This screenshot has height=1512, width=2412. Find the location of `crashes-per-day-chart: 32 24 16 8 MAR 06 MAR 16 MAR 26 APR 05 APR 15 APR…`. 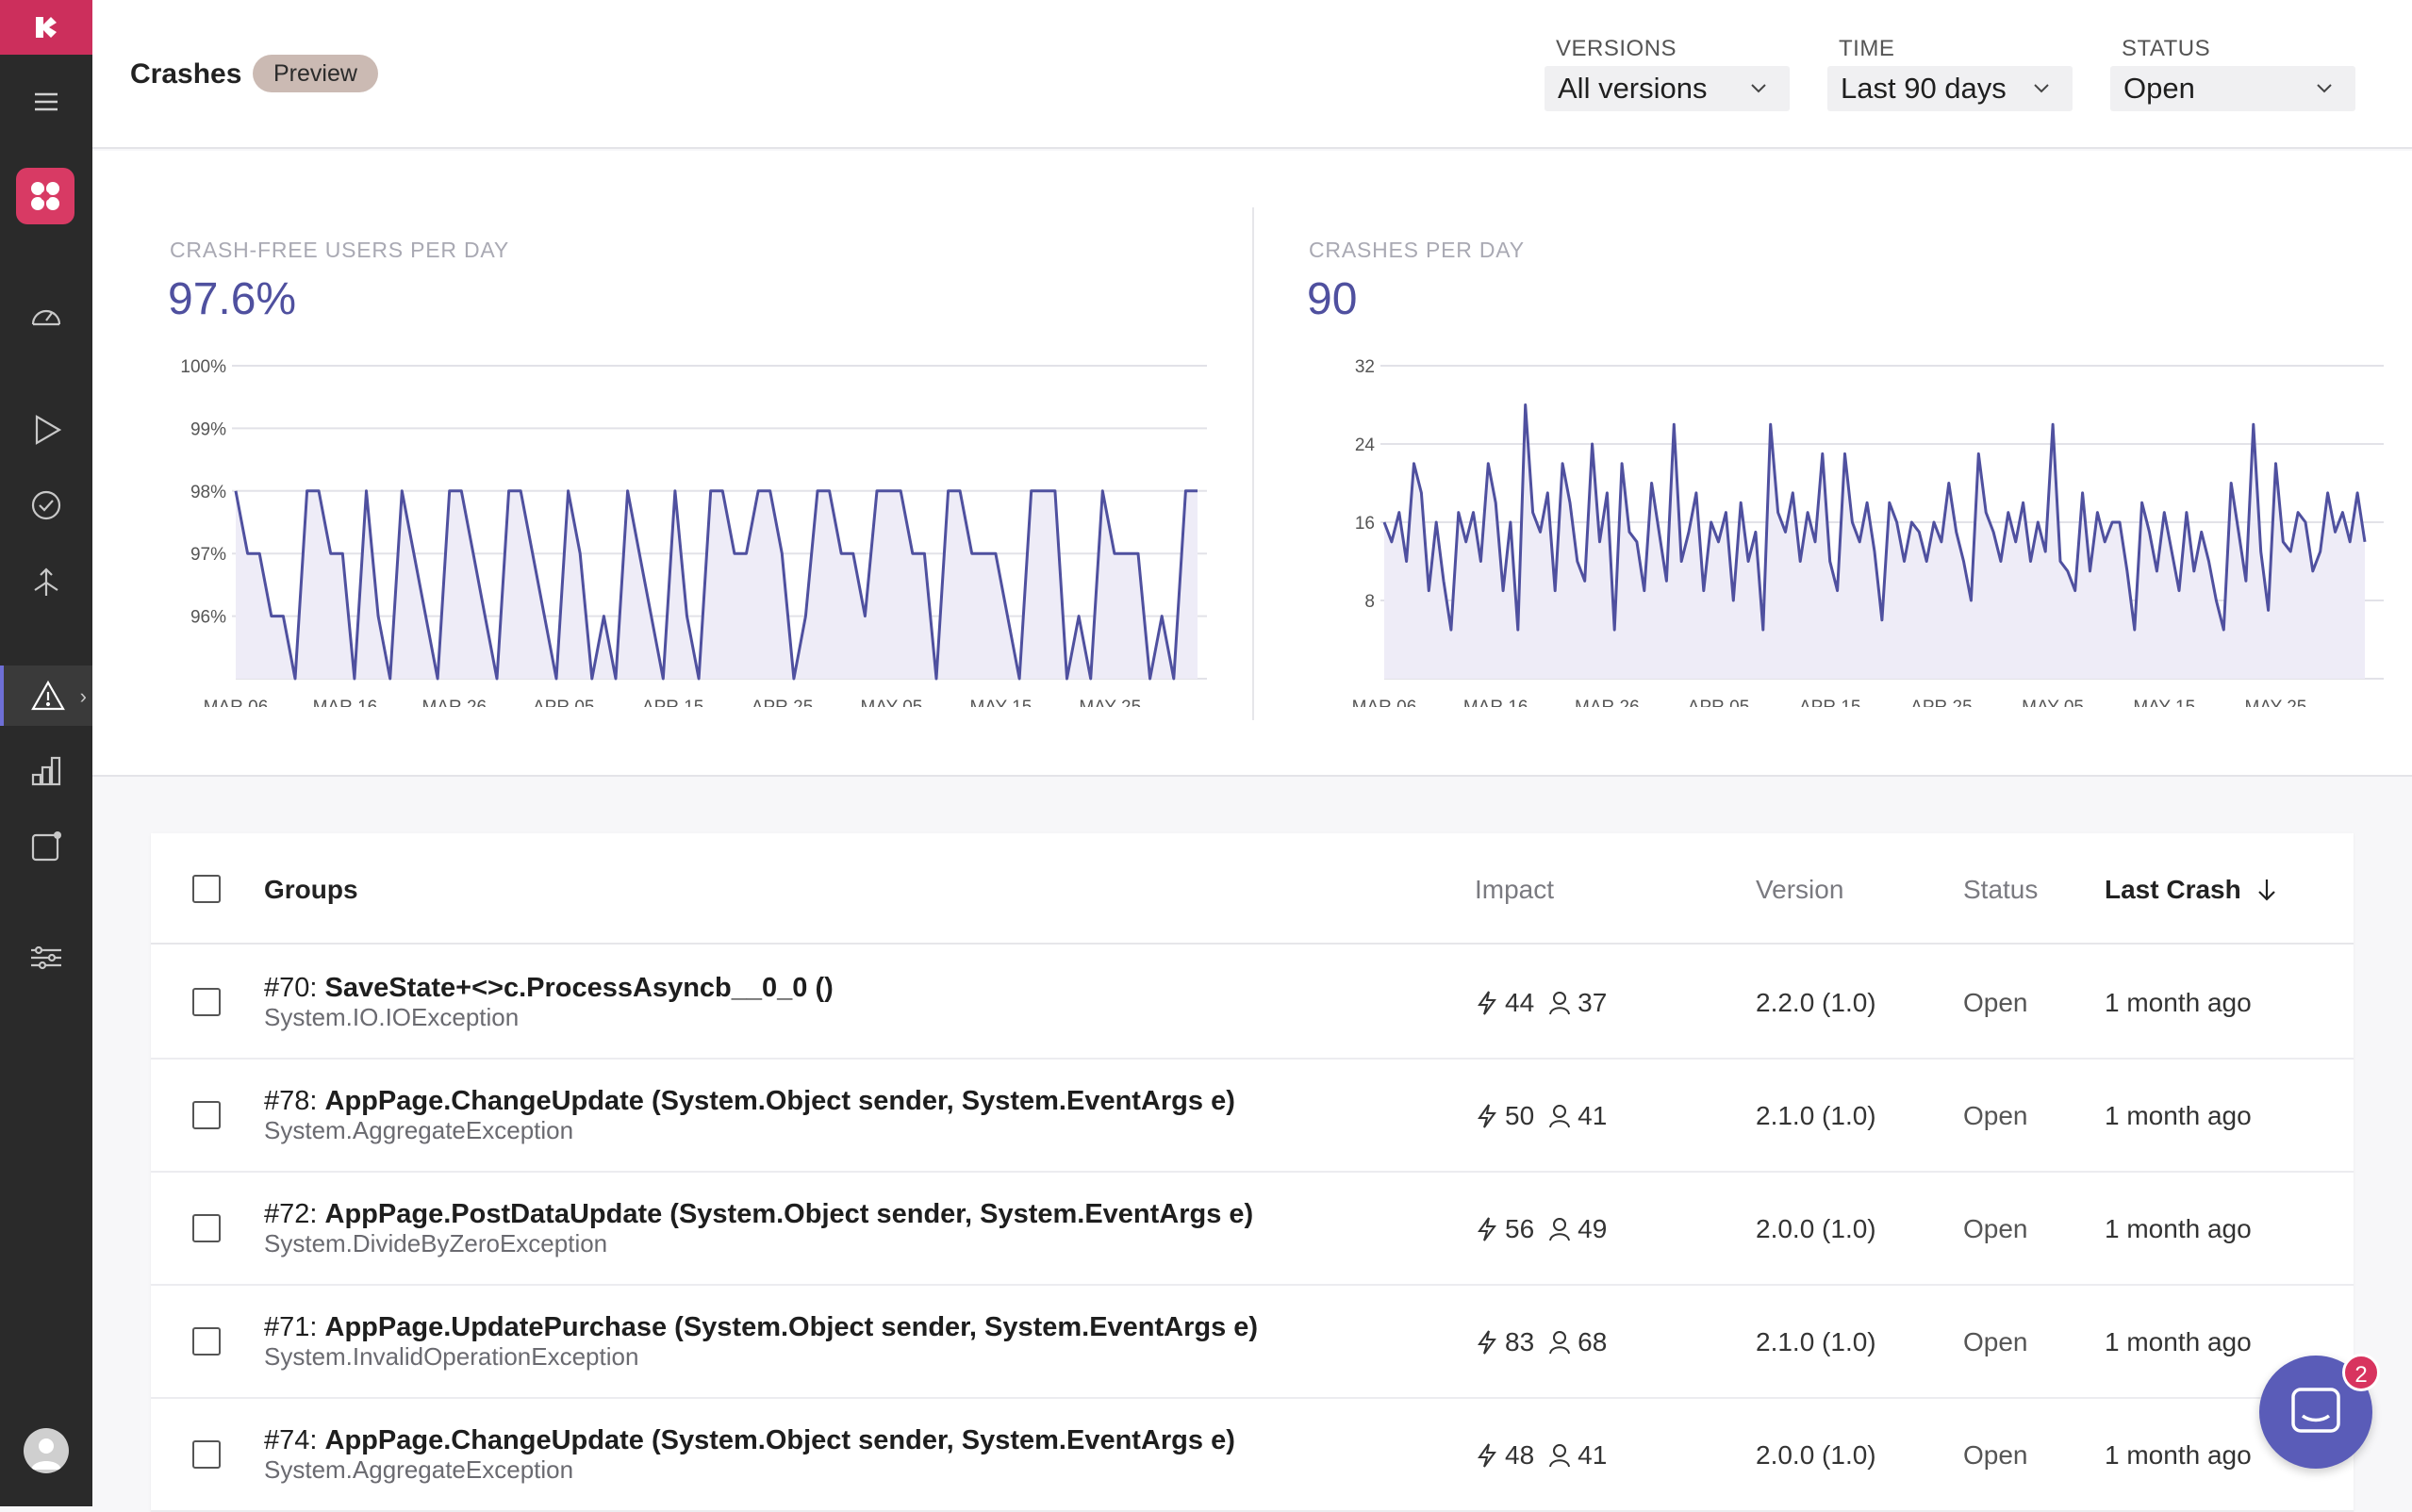

crashes-per-day-chart: 32 24 16 8 MAR 06 MAR 16 MAR 26 APR 05 APR 15 APR… is located at coordinates (1868, 532).